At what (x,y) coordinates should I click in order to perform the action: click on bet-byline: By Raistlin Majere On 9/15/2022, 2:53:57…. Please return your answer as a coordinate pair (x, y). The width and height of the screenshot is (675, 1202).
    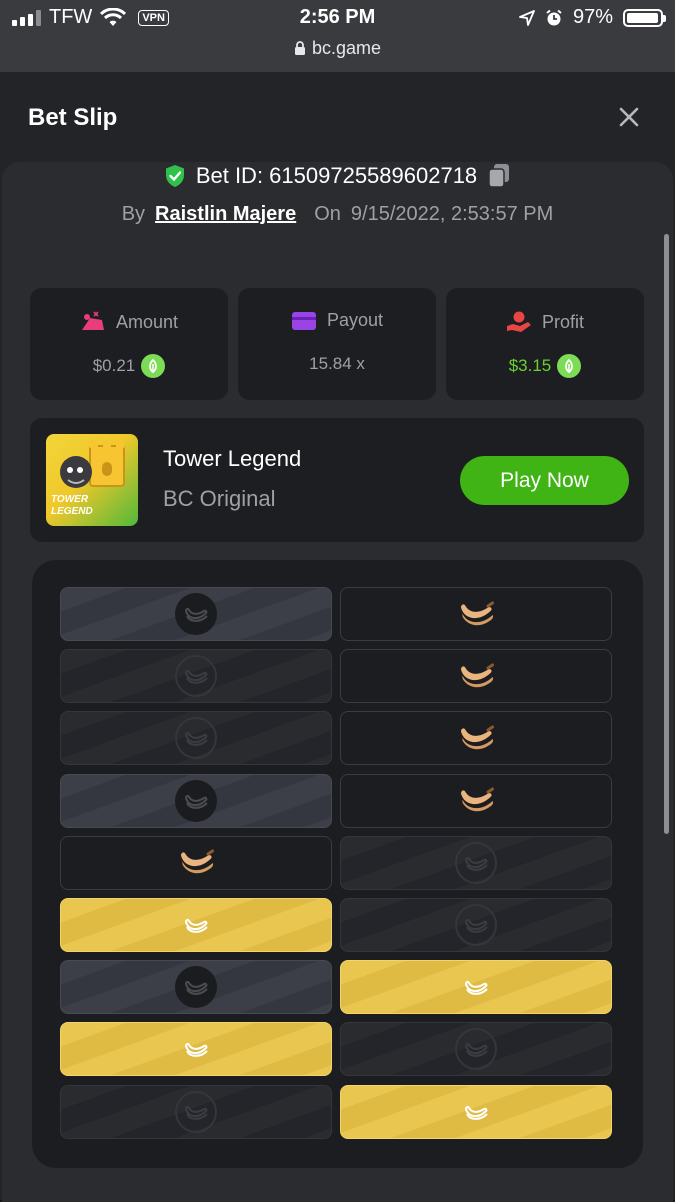
    Looking at the image, I should click on (337, 214).